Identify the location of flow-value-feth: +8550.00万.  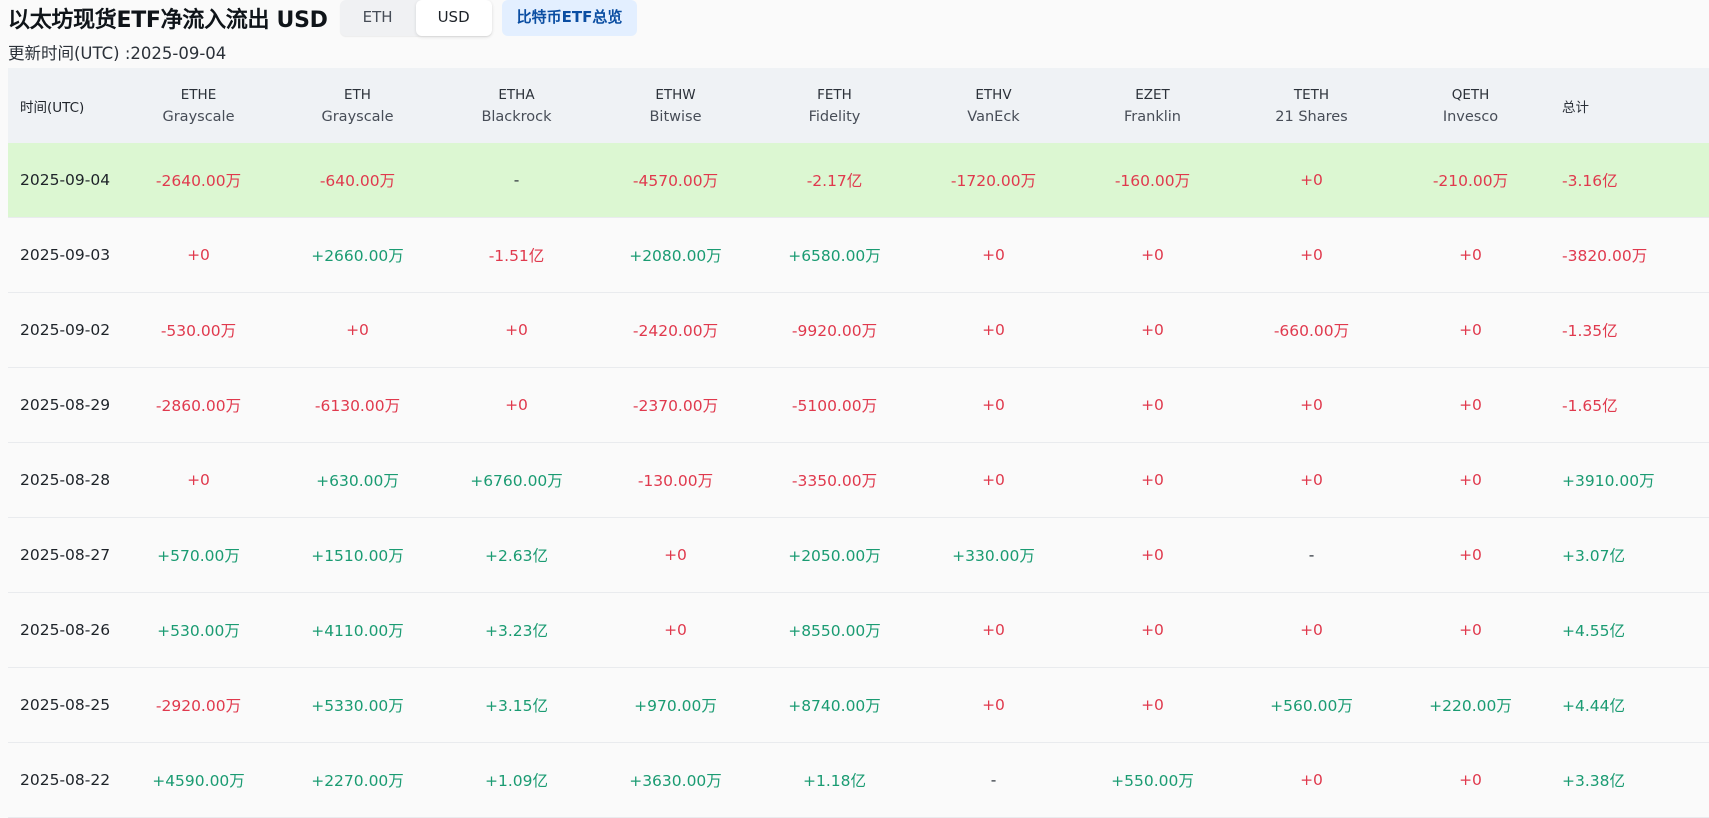
(834, 631).